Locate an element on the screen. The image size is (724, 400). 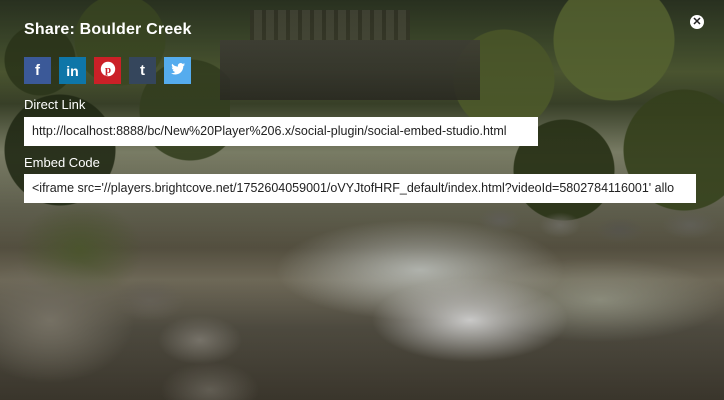
svg-text: p is located at coordinates (107, 70).